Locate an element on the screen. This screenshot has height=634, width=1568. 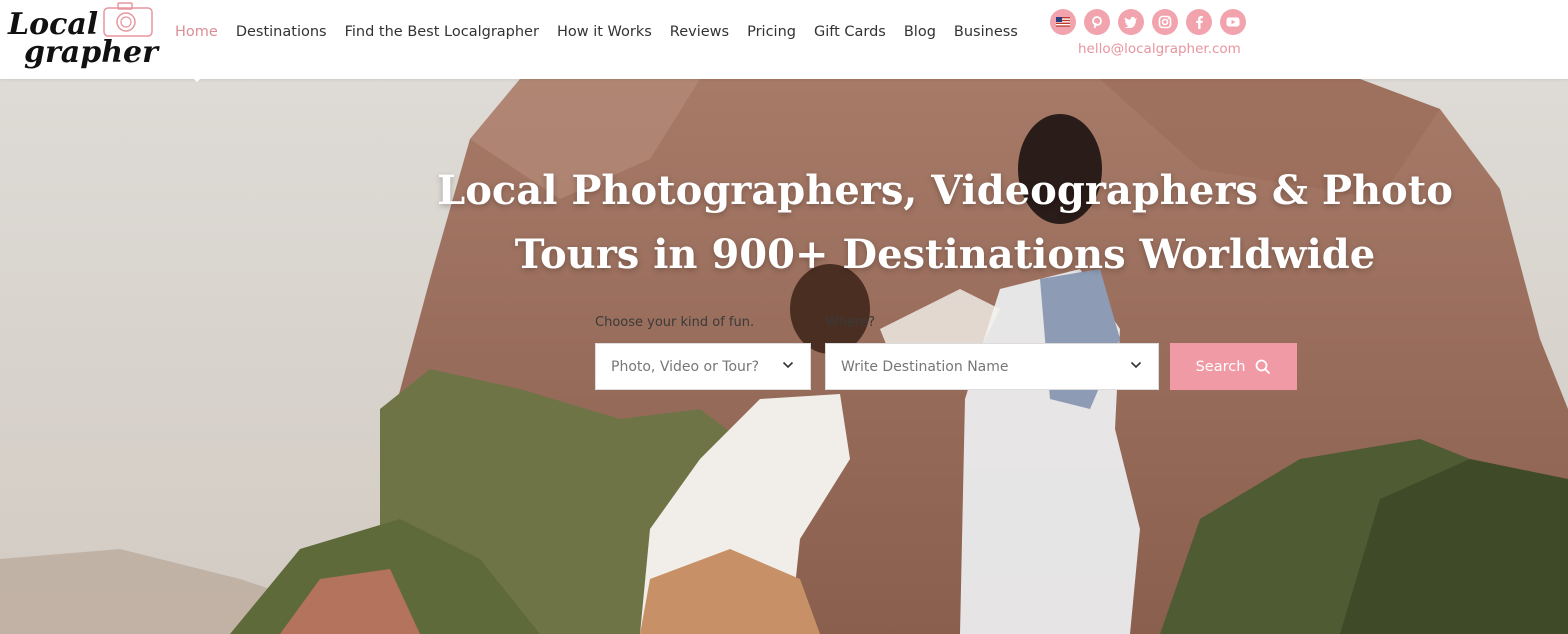
hero-title-line2: Tours in 900+ Destinations Worldwide is located at coordinates (945, 254).